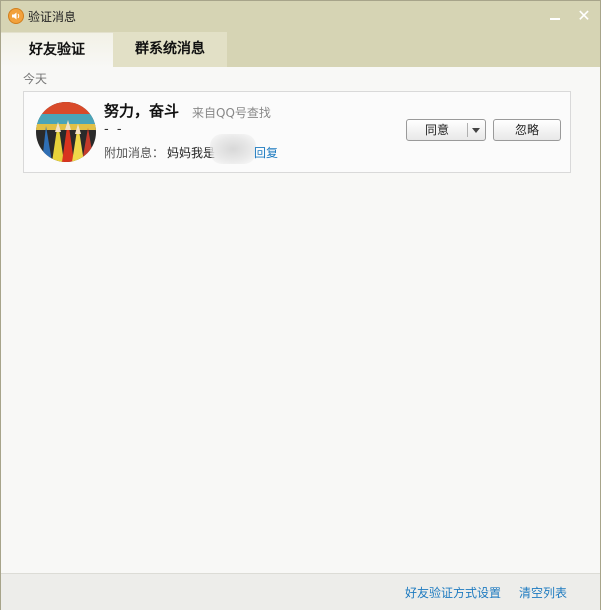 This screenshot has width=601, height=610. Describe the element at coordinates (266, 152) in the screenshot. I see `reply-link: 回复` at that location.